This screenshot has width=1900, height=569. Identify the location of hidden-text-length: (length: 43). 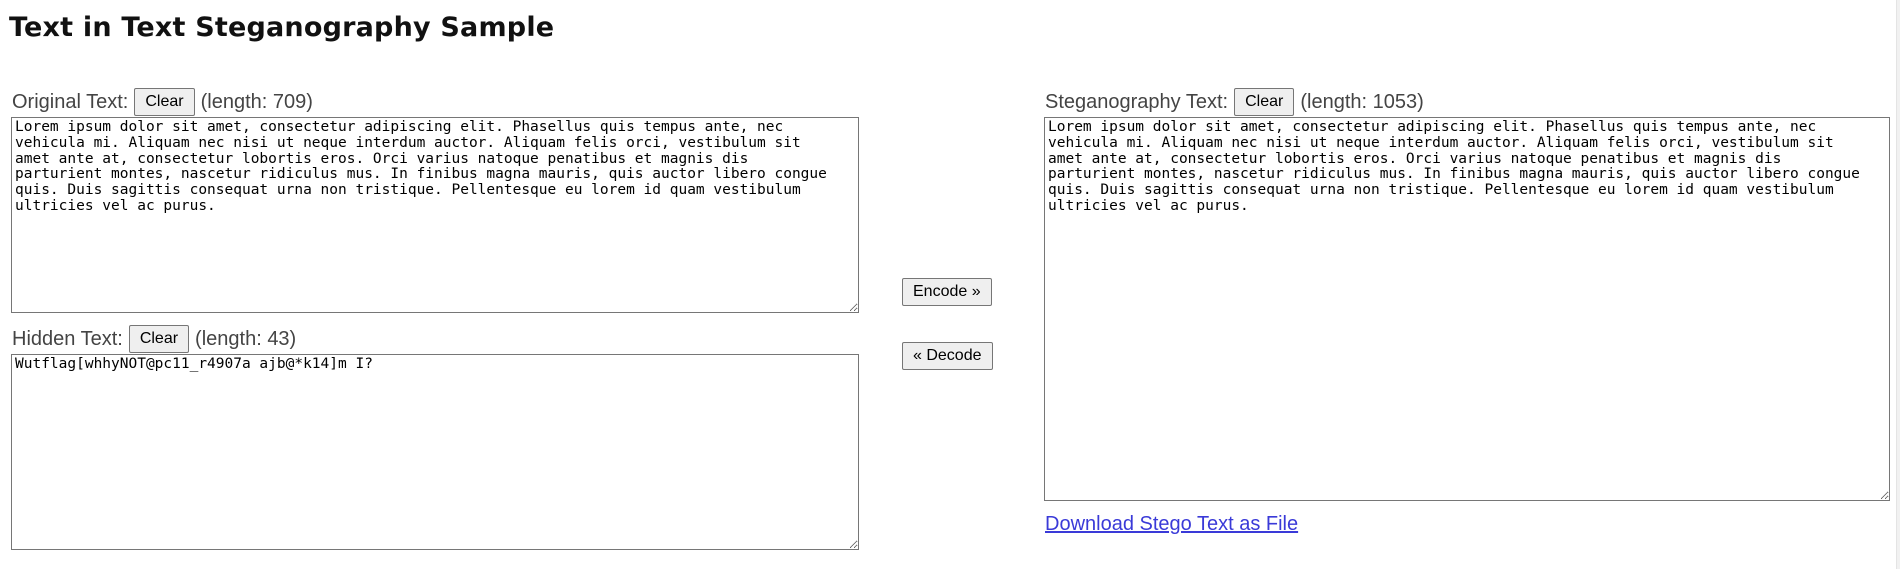
(246, 338).